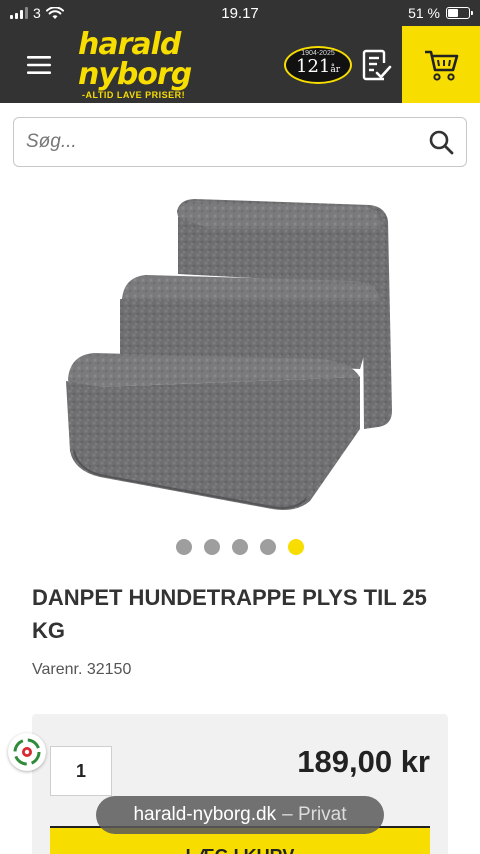 This screenshot has width=480, height=854. I want to click on brand-name: harald nyborg, so click(135, 59).